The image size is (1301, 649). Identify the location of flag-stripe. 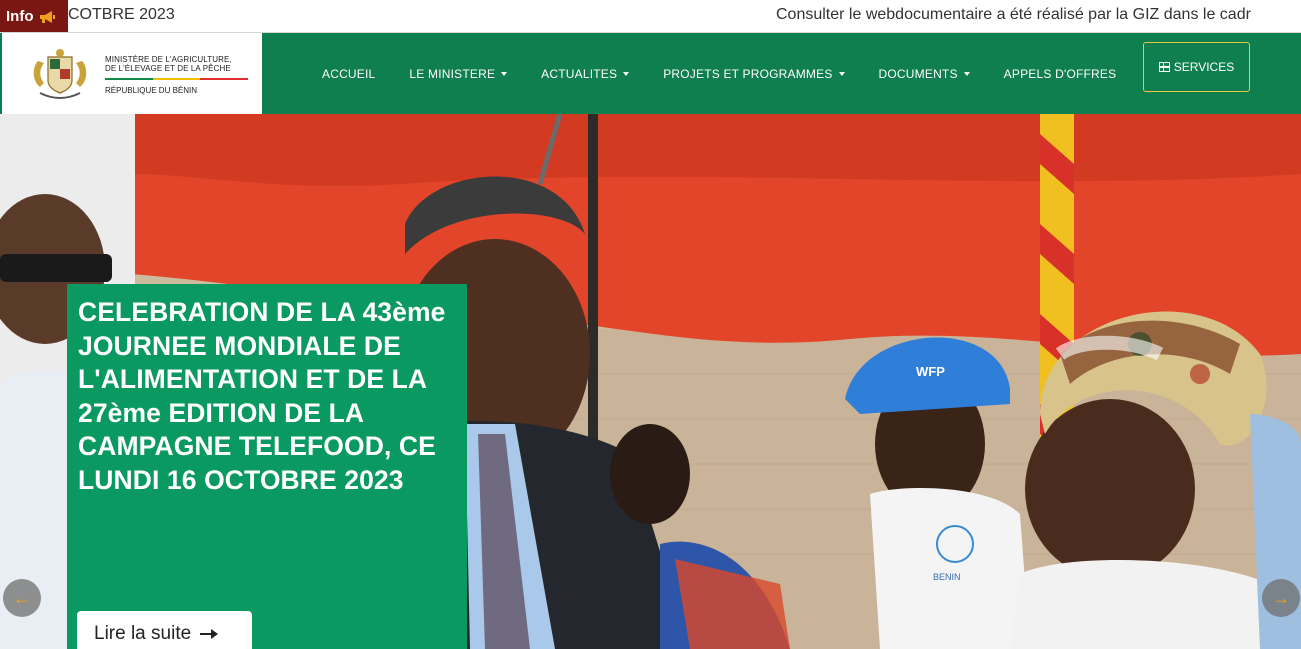
(177, 79).